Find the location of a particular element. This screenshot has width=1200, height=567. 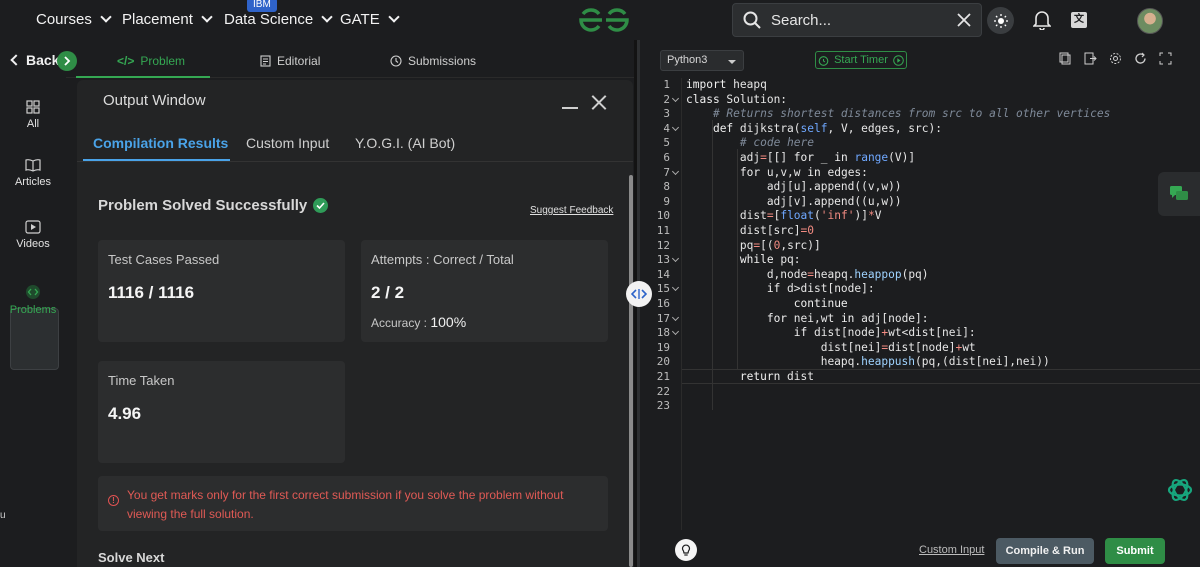

code-line: def dijkstra(self, V, edges, src): is located at coordinates (814, 128).